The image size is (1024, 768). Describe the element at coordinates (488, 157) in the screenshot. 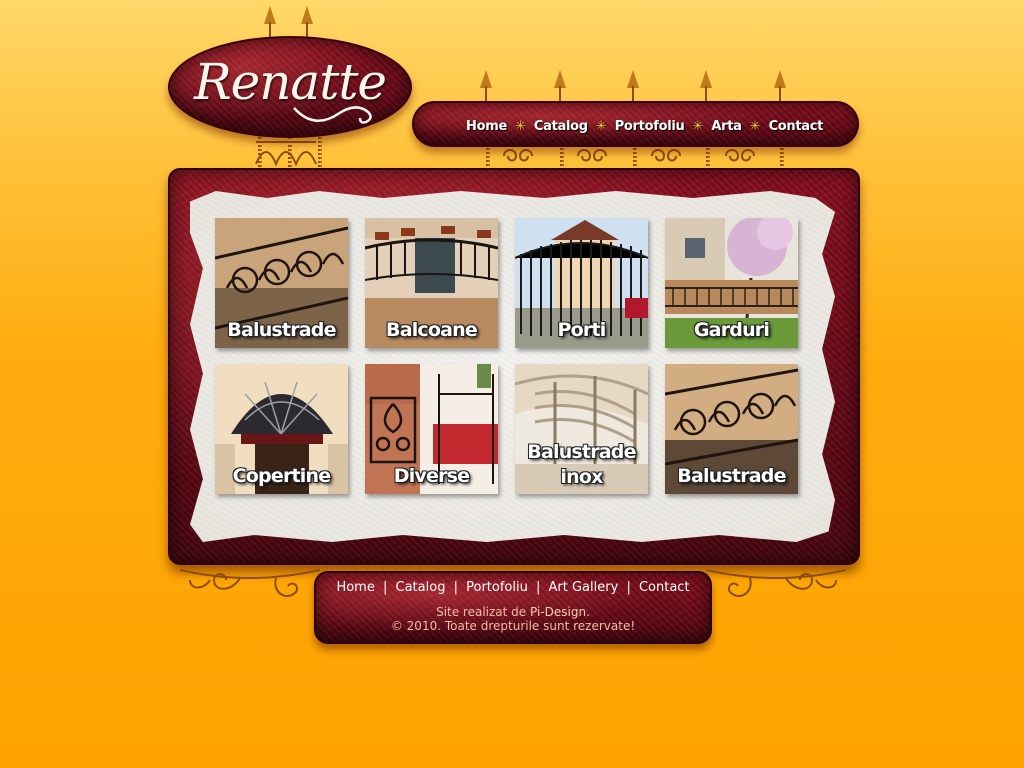

I see `chain-decoration` at that location.